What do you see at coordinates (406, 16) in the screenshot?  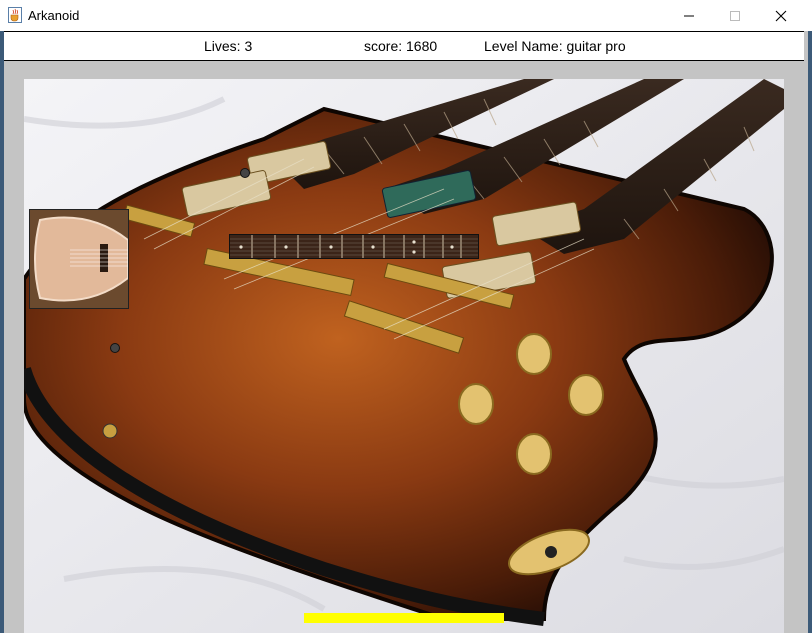 I see `window-titlebar: Arkanoid` at bounding box center [406, 16].